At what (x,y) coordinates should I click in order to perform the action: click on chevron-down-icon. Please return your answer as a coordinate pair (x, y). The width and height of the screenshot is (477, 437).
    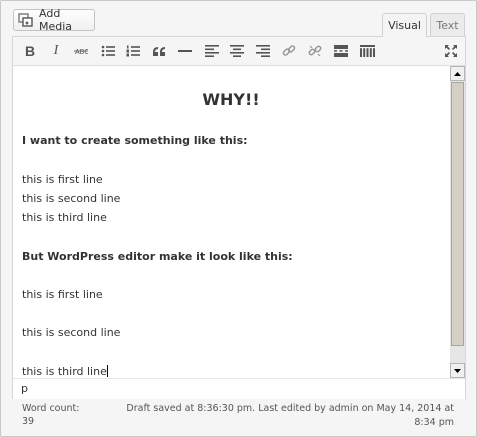
    Looking at the image, I should click on (457, 370).